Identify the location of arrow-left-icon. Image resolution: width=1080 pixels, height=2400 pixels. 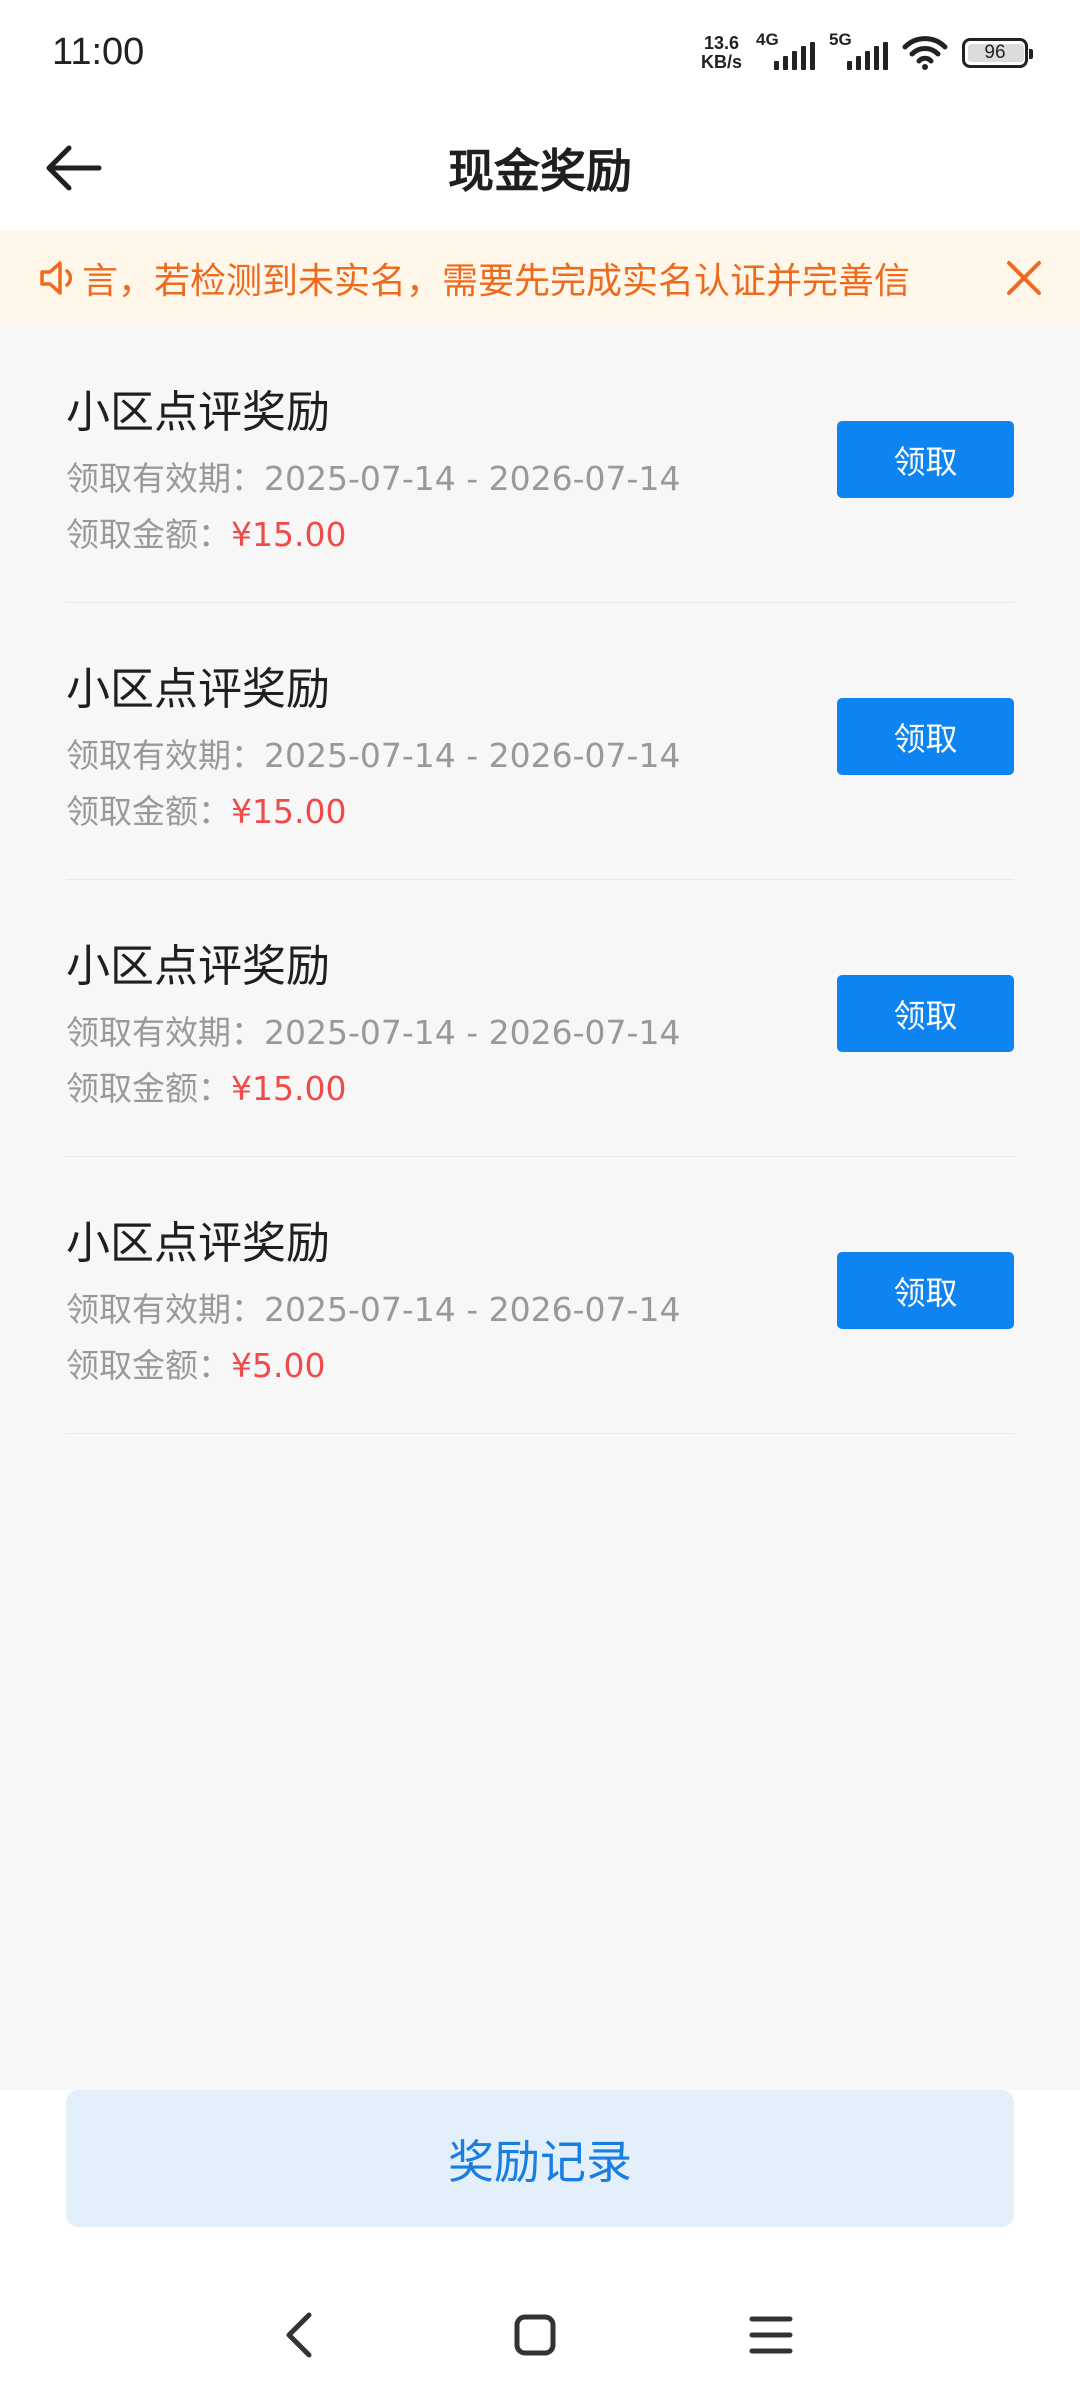
(74, 168).